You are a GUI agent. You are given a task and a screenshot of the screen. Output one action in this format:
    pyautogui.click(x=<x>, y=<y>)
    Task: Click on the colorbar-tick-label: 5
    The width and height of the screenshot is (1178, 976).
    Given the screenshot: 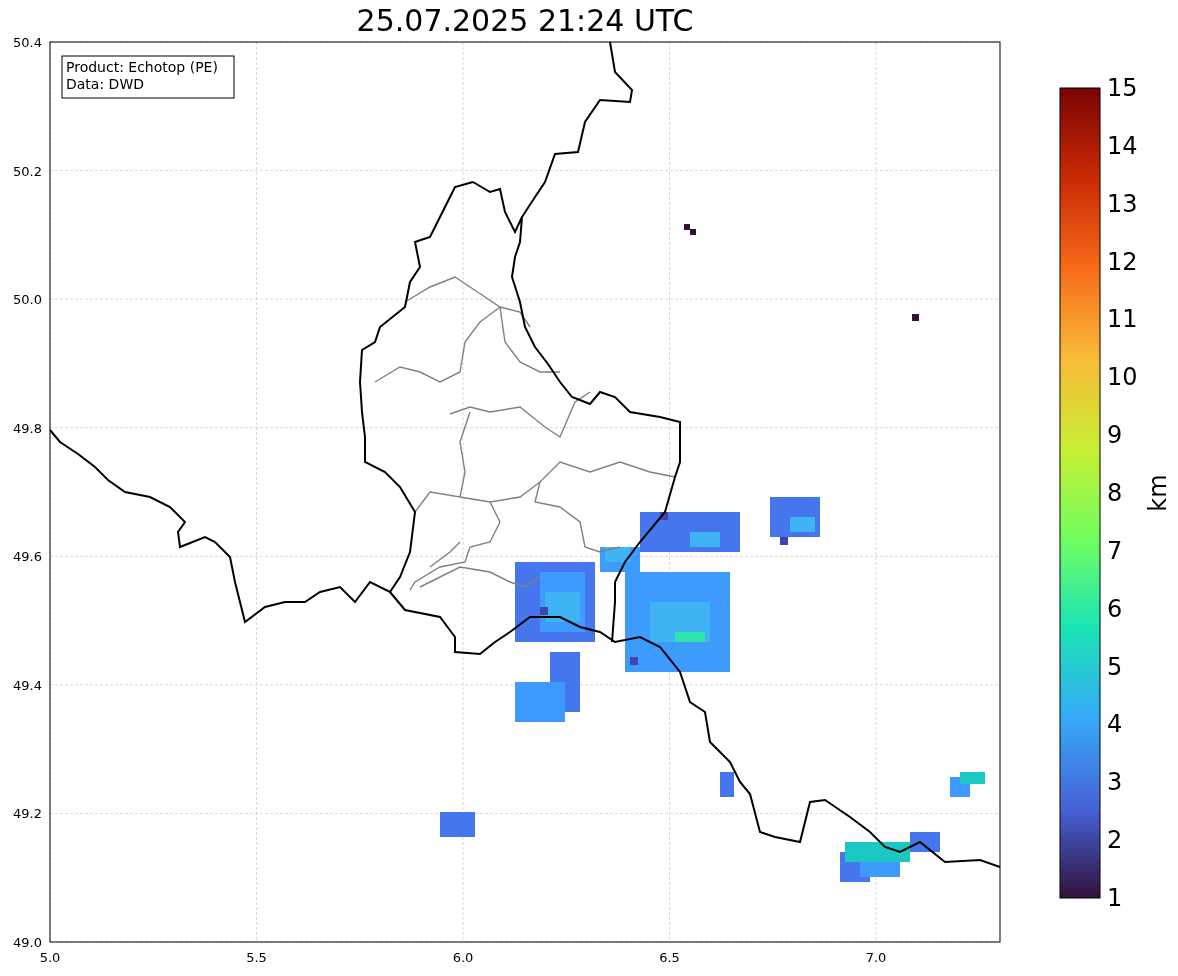 What is the action you would take?
    pyautogui.click(x=1115, y=666)
    